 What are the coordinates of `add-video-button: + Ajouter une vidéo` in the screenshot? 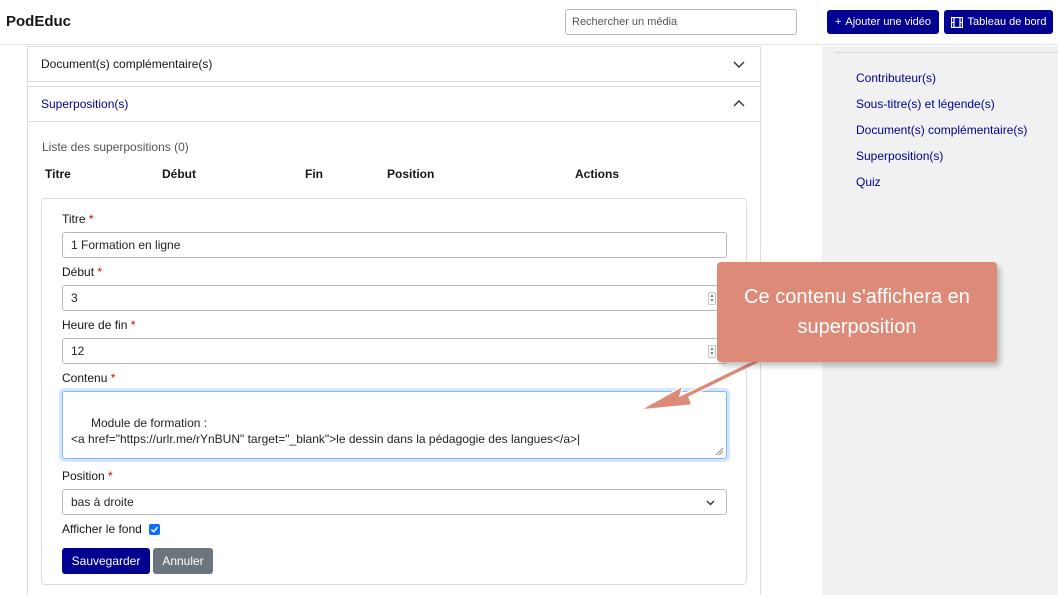 It's located at (883, 22).